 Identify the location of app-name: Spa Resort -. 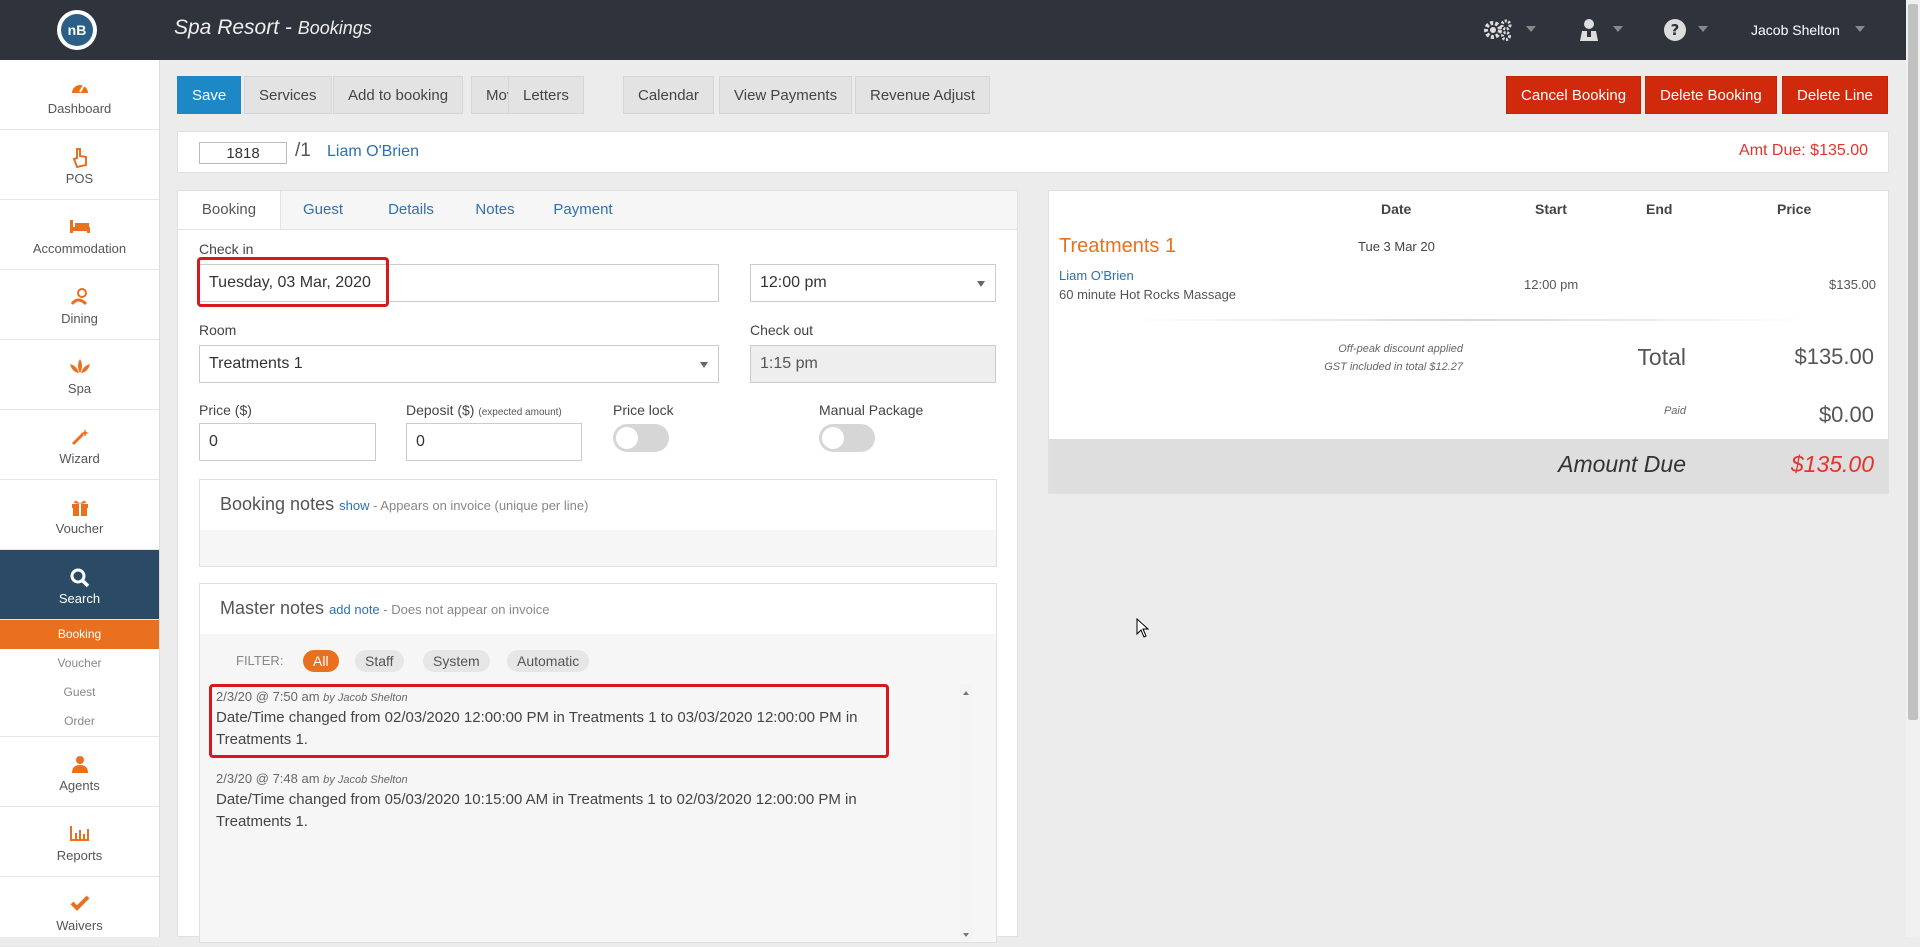
(236, 27).